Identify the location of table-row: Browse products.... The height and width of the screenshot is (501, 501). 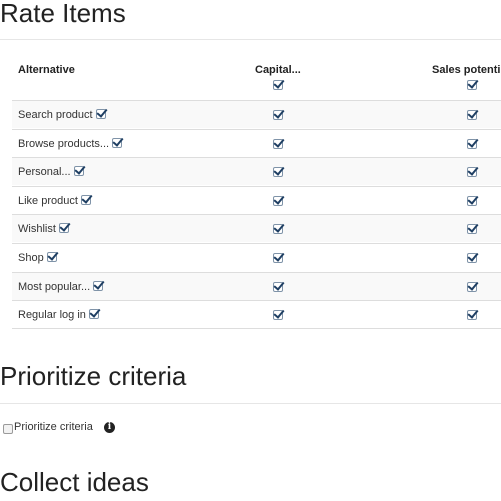
(256, 143).